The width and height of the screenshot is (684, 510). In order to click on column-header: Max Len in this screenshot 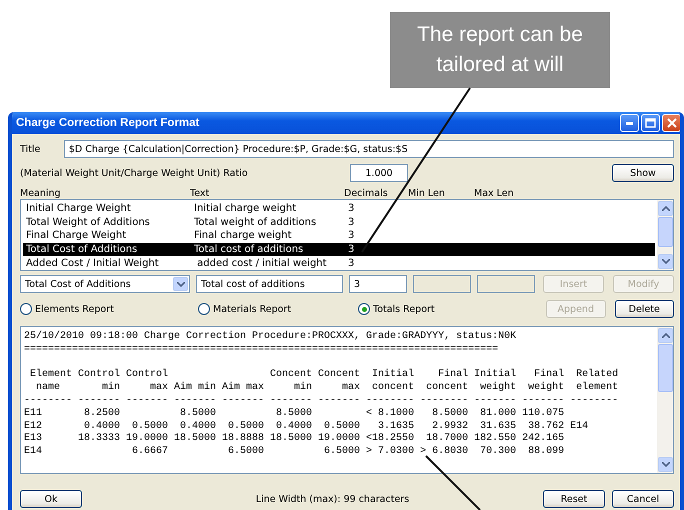, I will do `click(494, 193)`.